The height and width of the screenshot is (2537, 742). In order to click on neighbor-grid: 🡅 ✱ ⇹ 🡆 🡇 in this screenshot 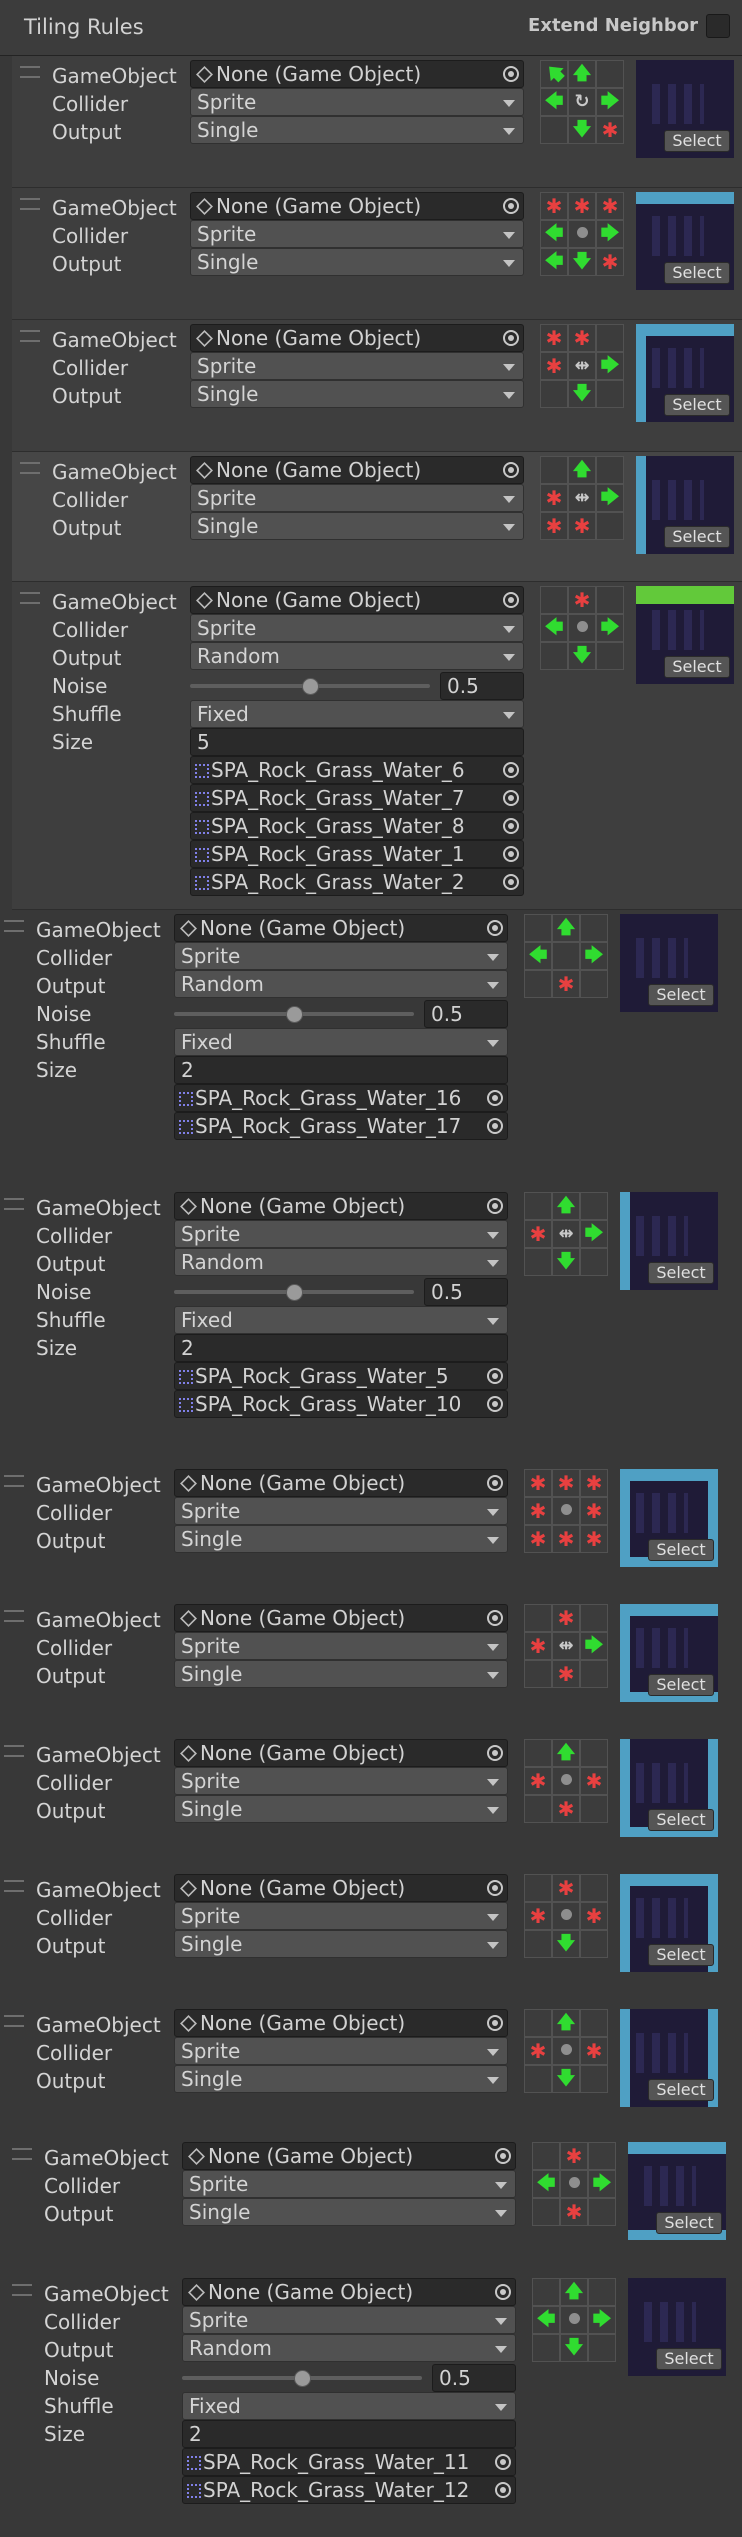, I will do `click(566, 1234)`.